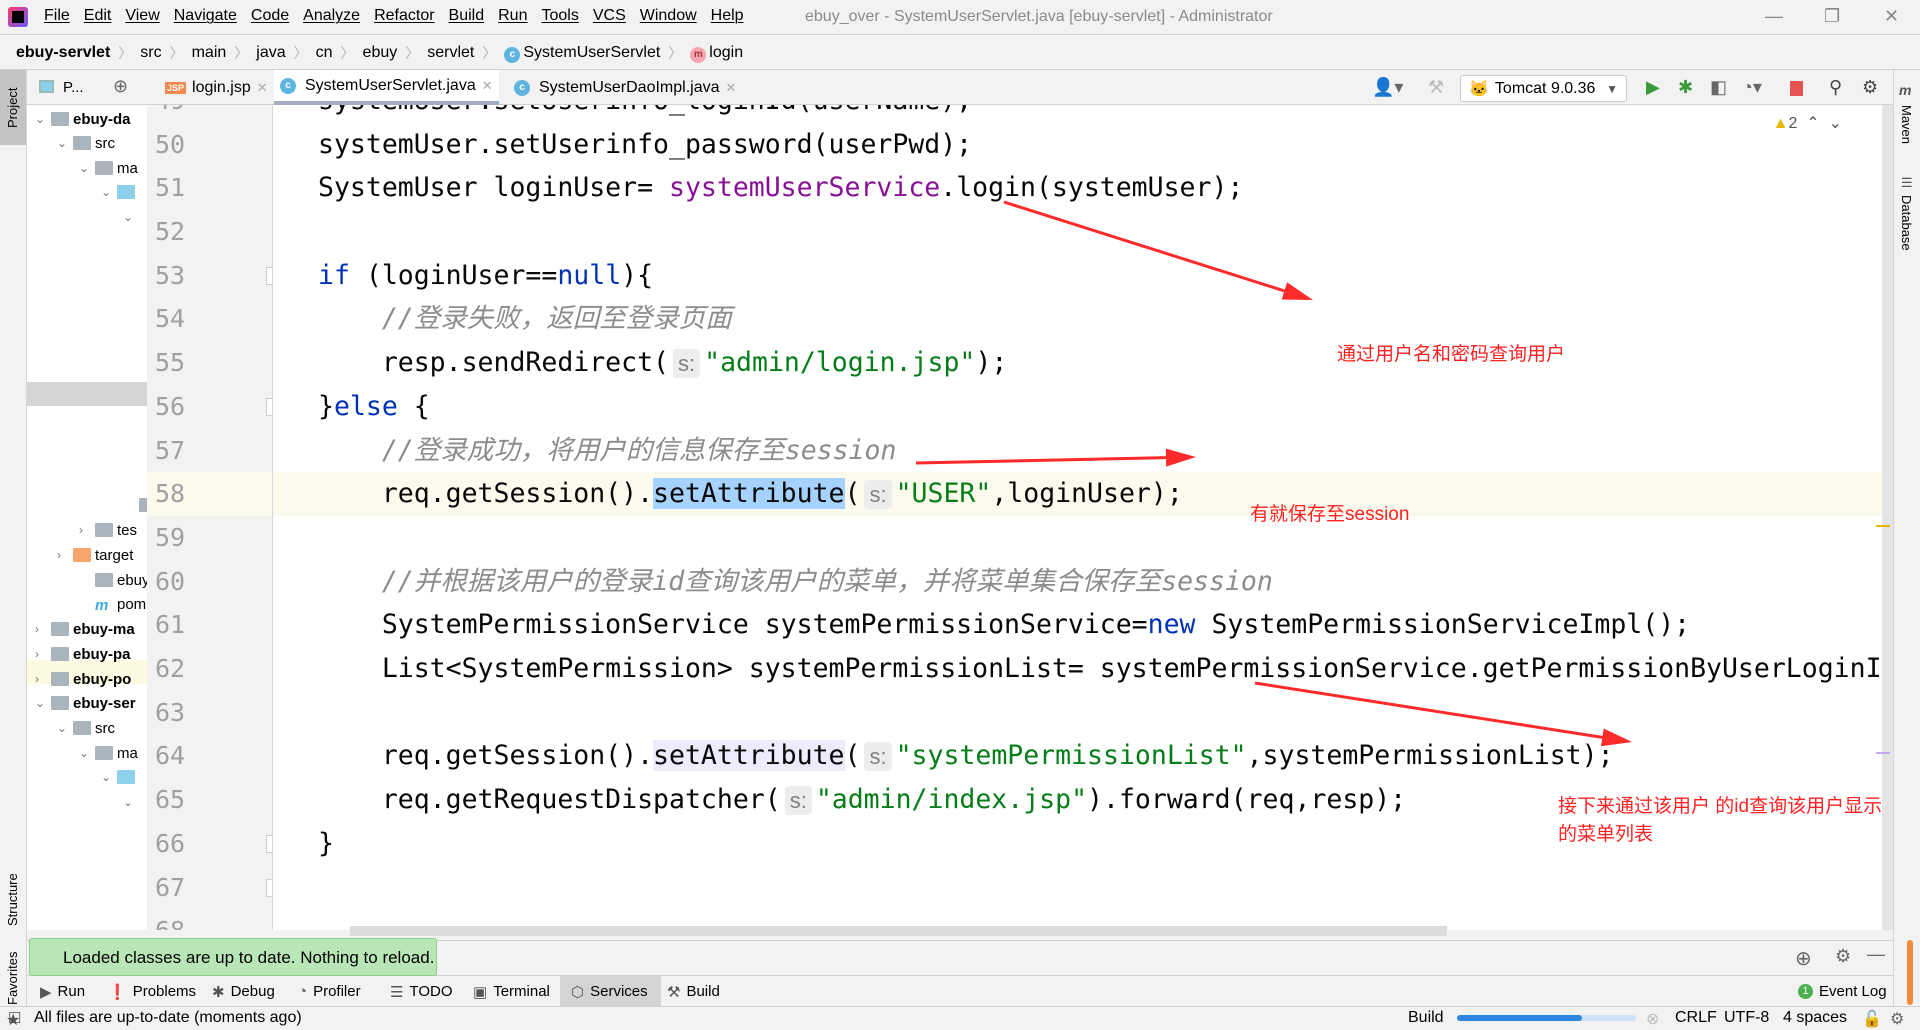 This screenshot has width=1920, height=1030. What do you see at coordinates (331, 16) in the screenshot?
I see `menu-analyze: Analyze` at bounding box center [331, 16].